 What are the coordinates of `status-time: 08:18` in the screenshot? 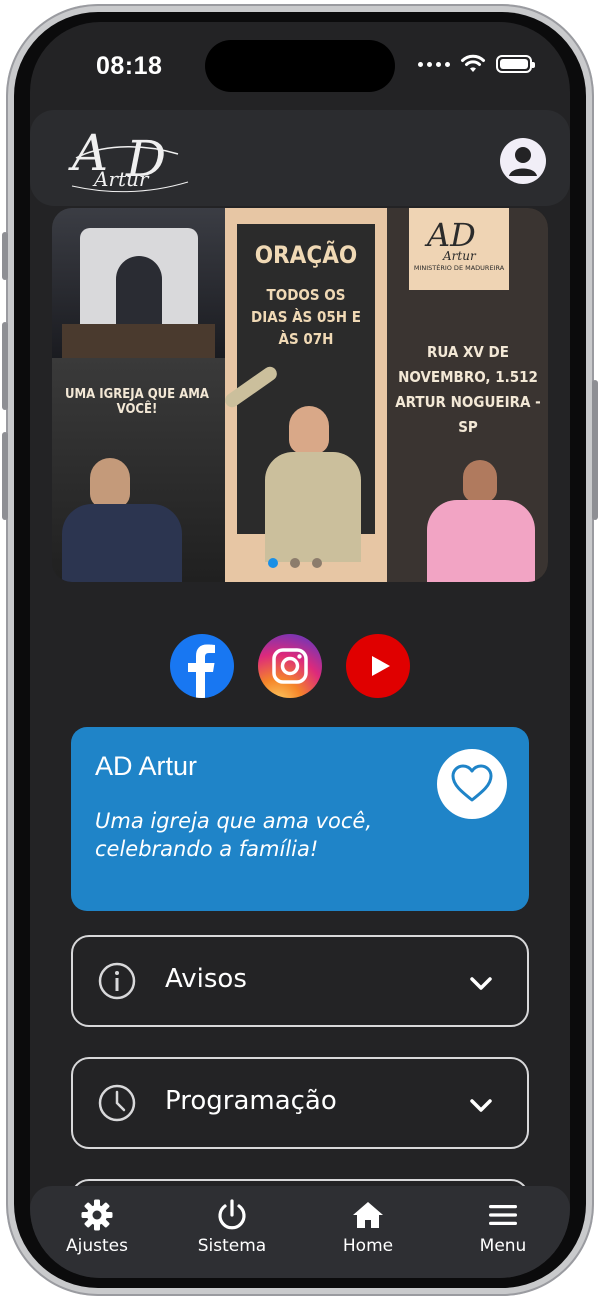 It's located at (129, 66).